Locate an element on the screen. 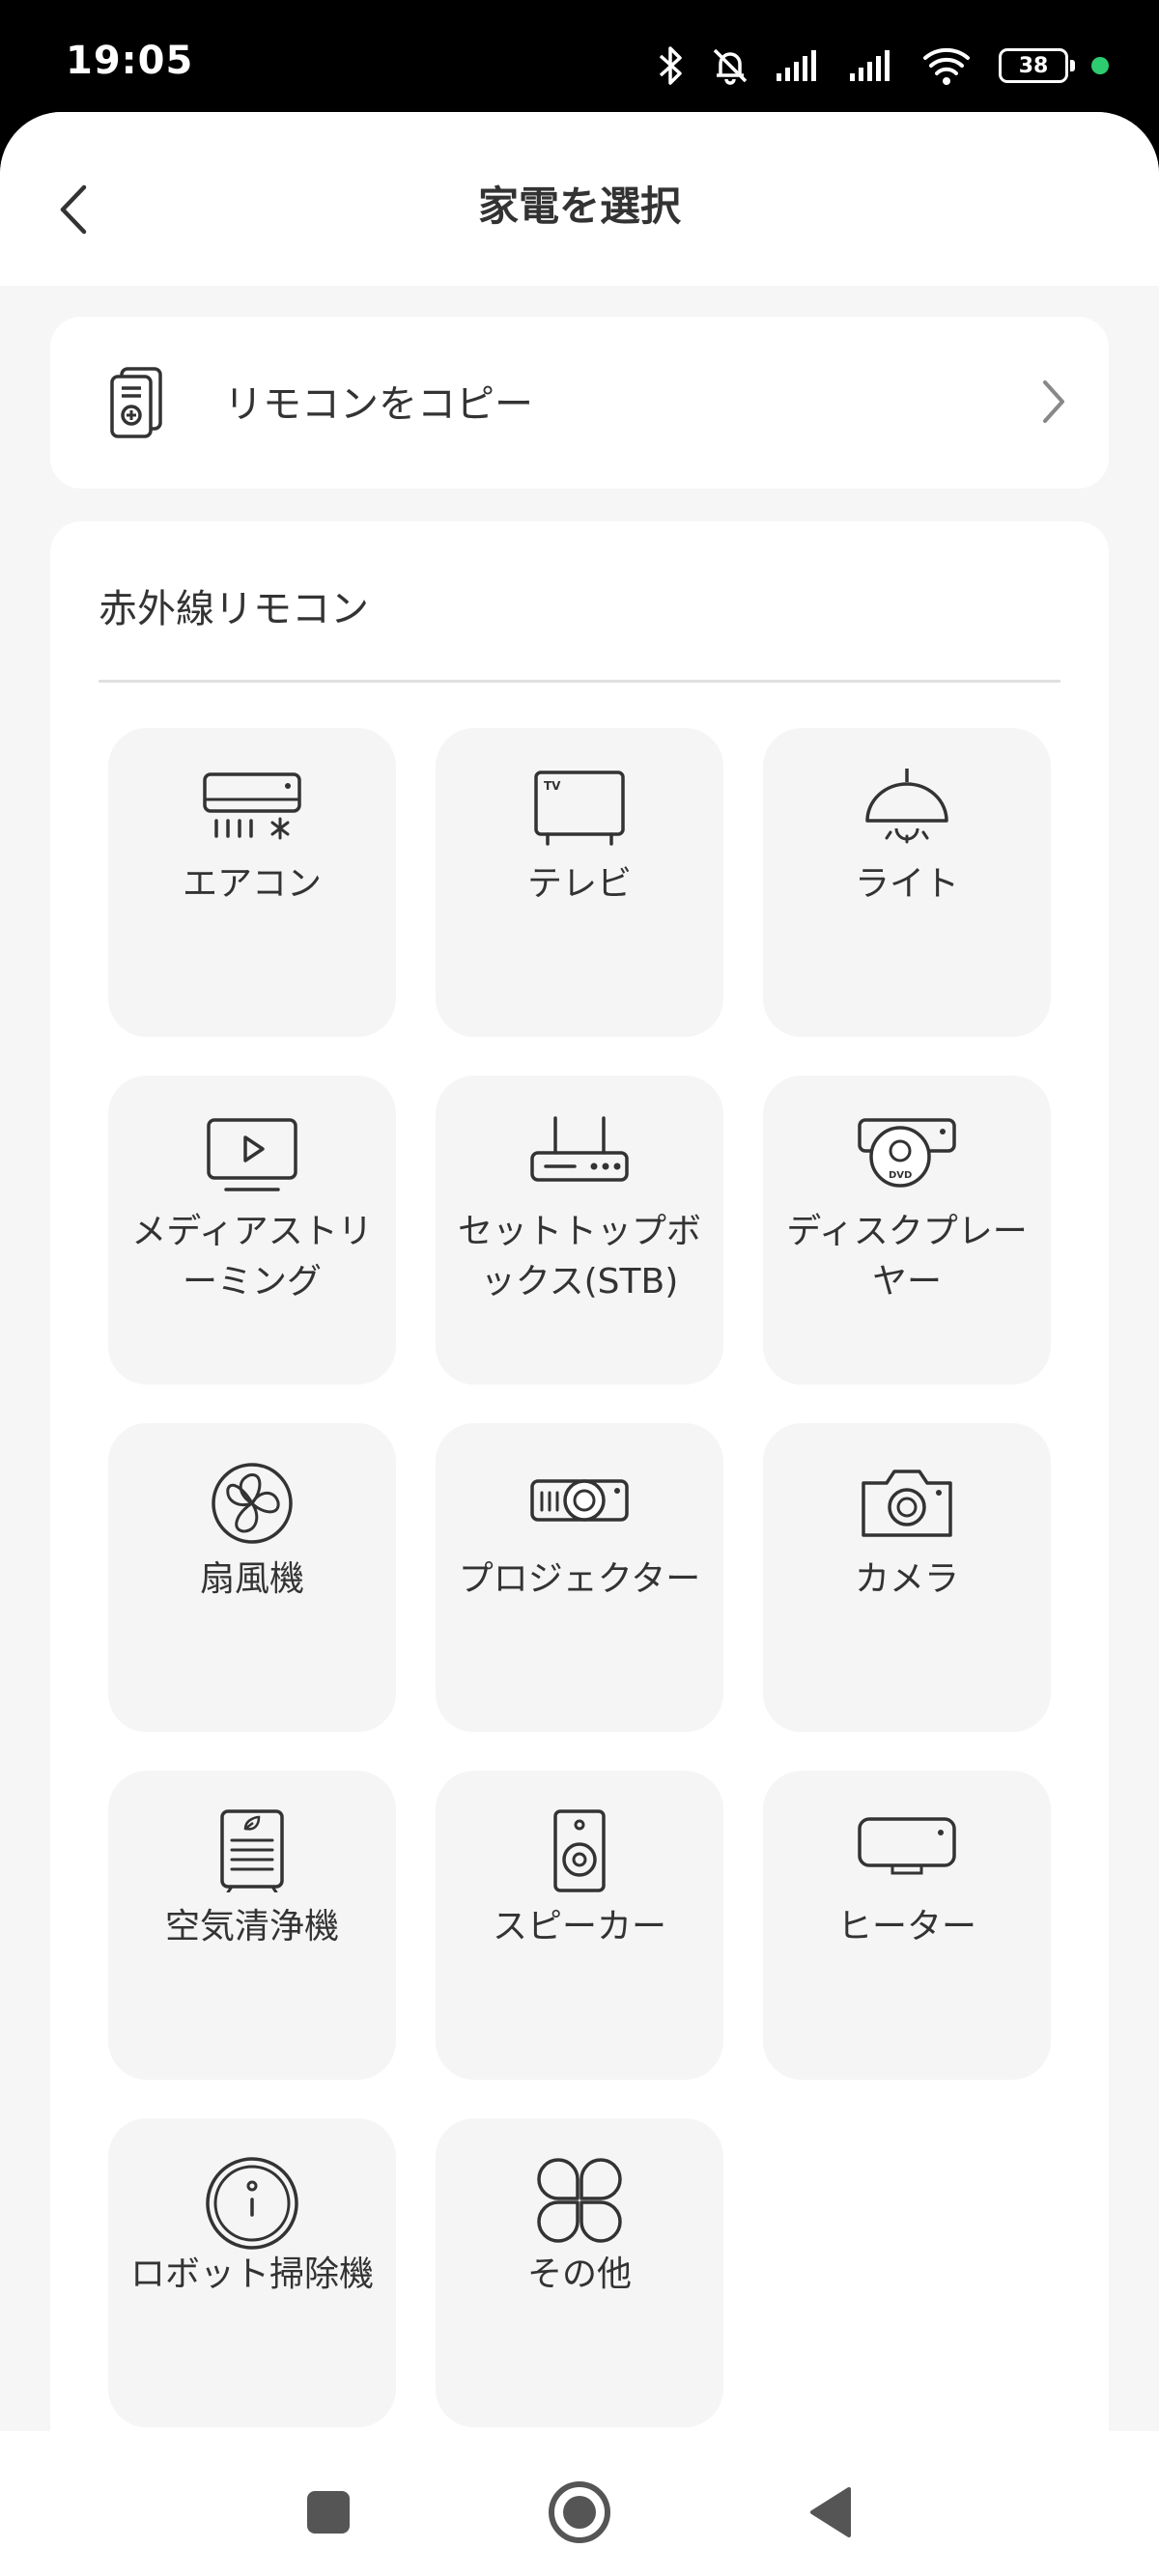 The height and width of the screenshot is (2576, 1159). appliance-tile-media-streaming: メディアストリーミング is located at coordinates (252, 1231).